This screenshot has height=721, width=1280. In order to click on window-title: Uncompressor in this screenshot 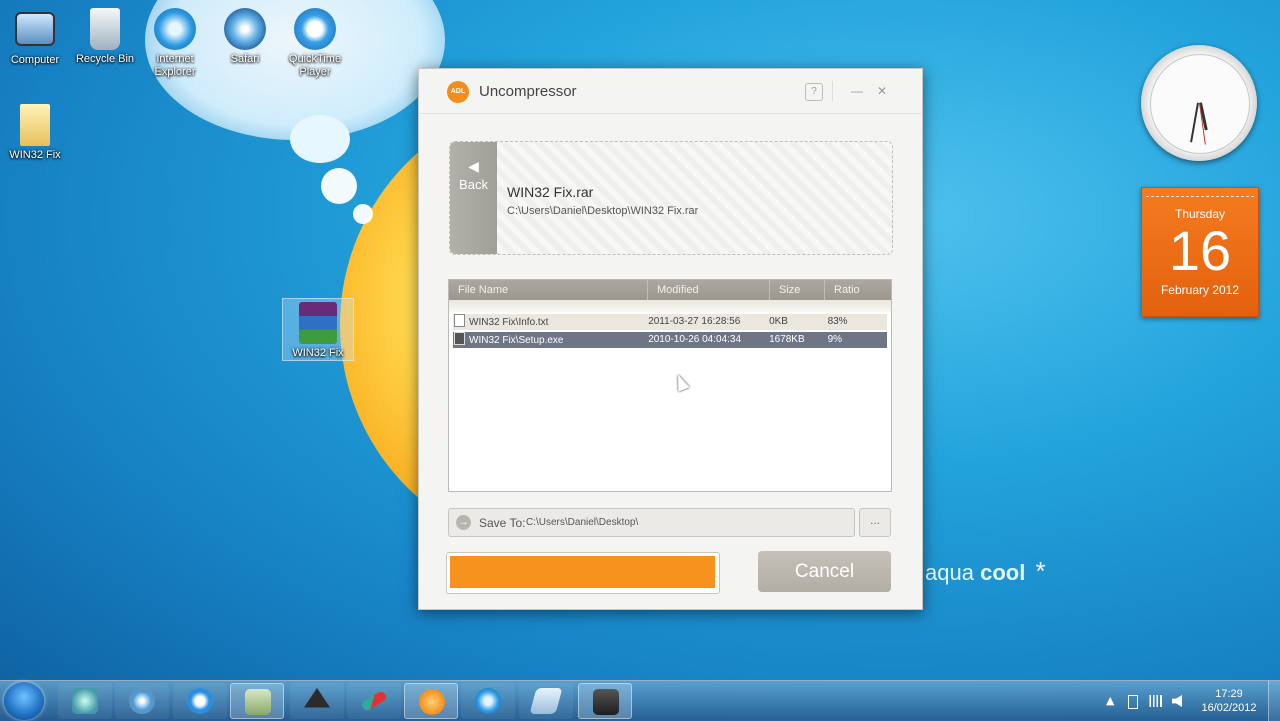, I will do `click(528, 91)`.